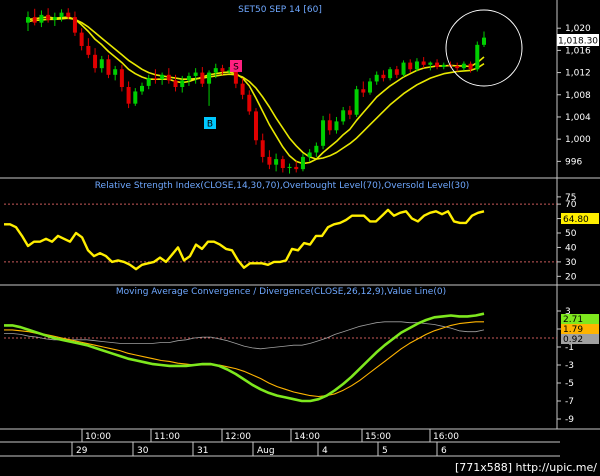  What do you see at coordinates (446, 437) in the screenshot?
I see `time-axis-label: 16:00` at bounding box center [446, 437].